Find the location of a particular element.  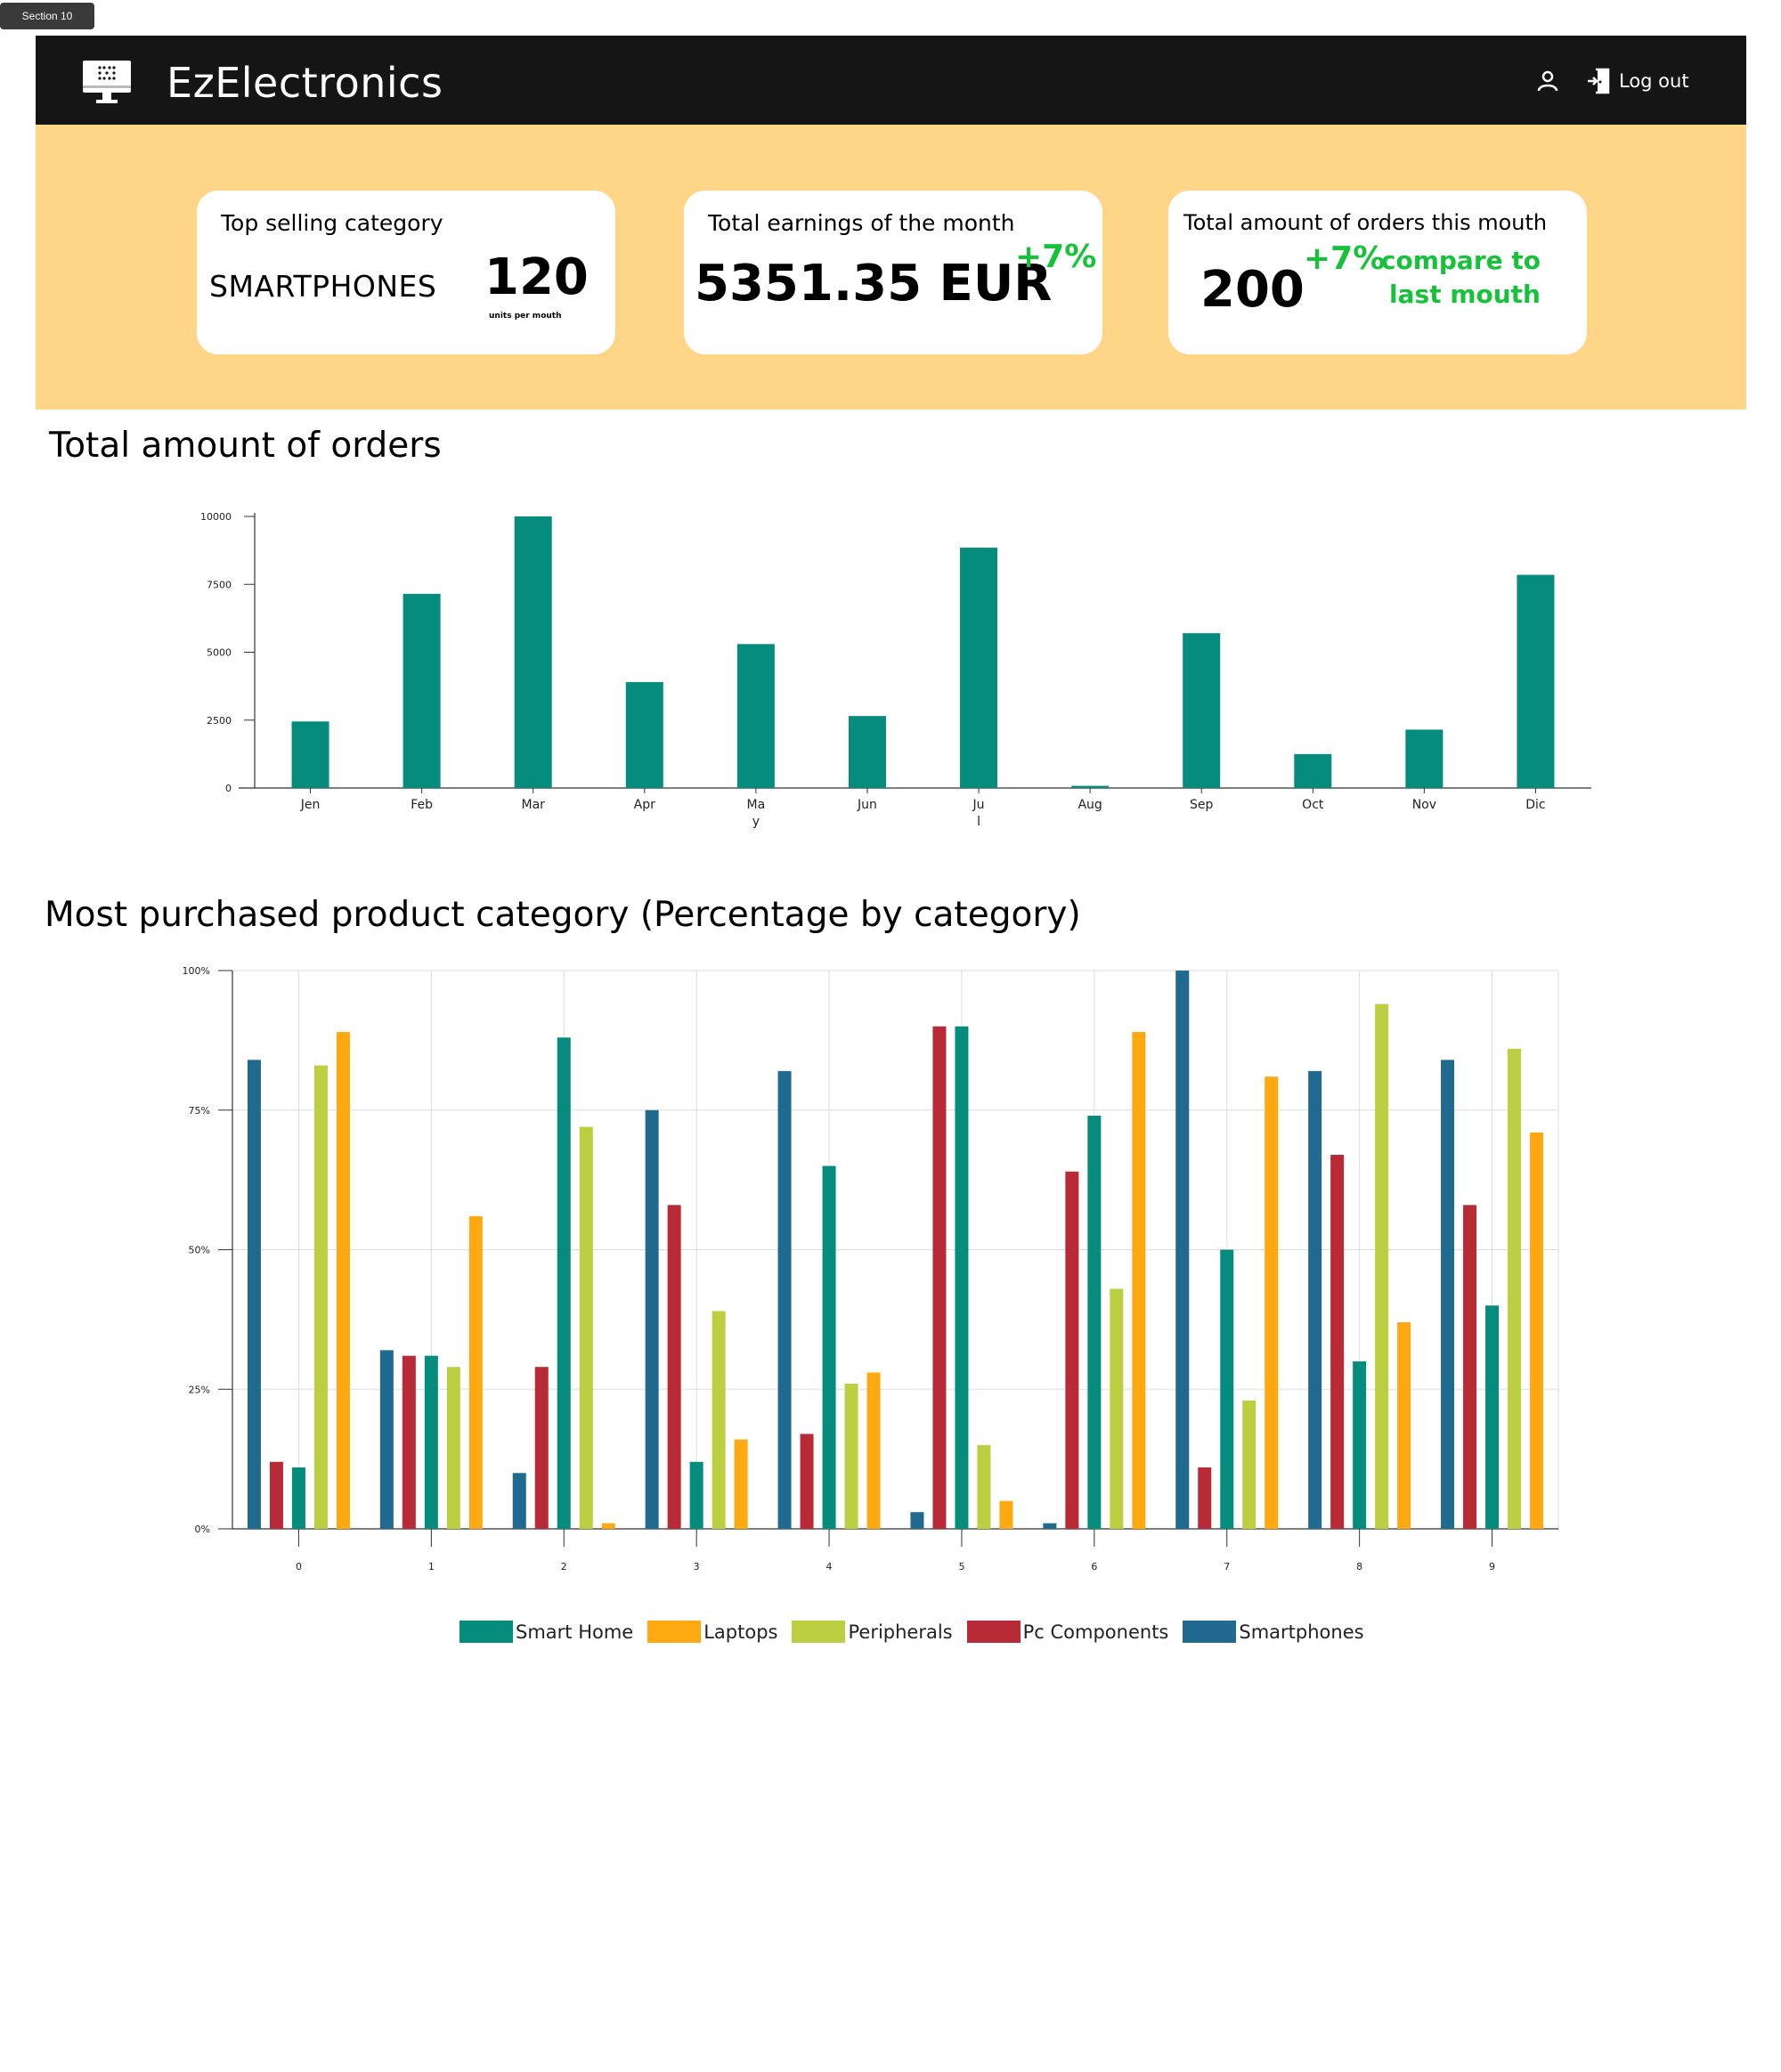

legend-item: Smartphones is located at coordinates (1273, 1632).